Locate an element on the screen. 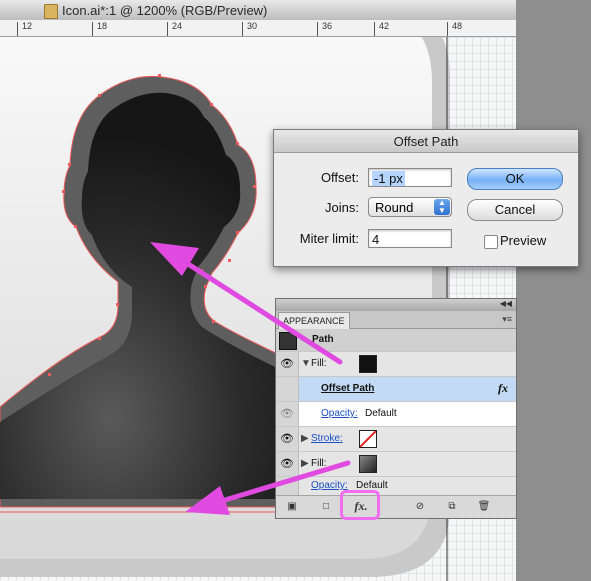 The image size is (591, 581). panel-tabbar: APPEARANCE ▾≡ is located at coordinates (396, 320).